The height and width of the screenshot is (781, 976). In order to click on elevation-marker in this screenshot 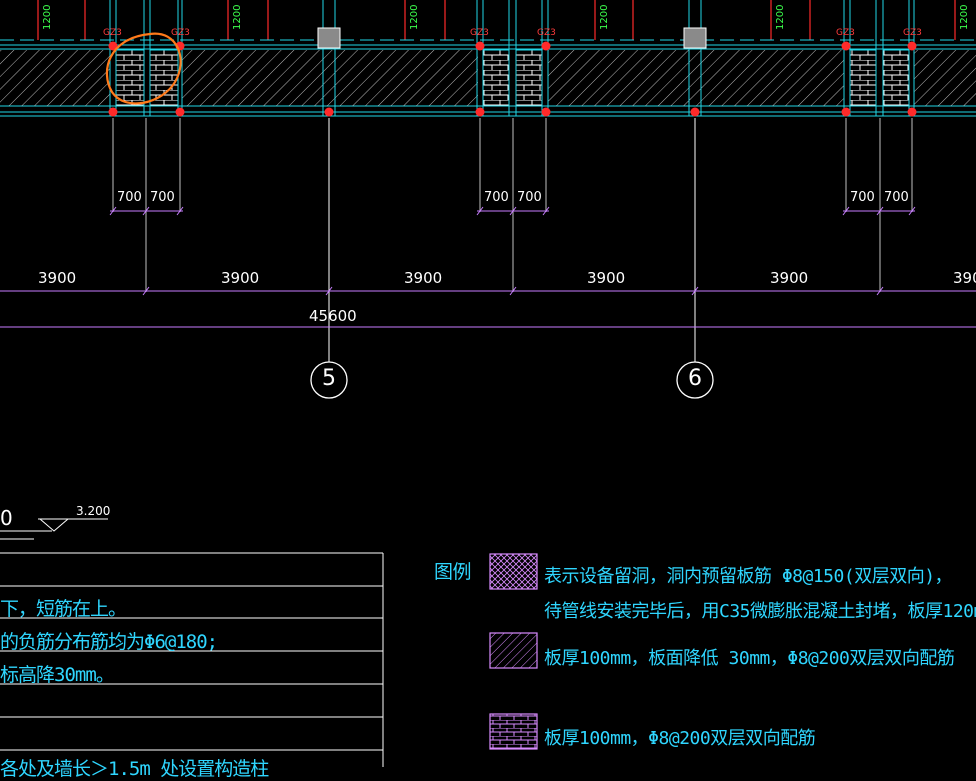, I will do `click(54, 529)`.